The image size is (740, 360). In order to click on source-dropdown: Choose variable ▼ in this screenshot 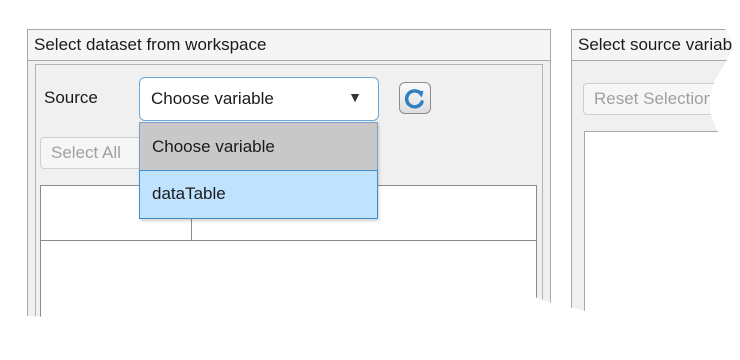, I will do `click(259, 99)`.